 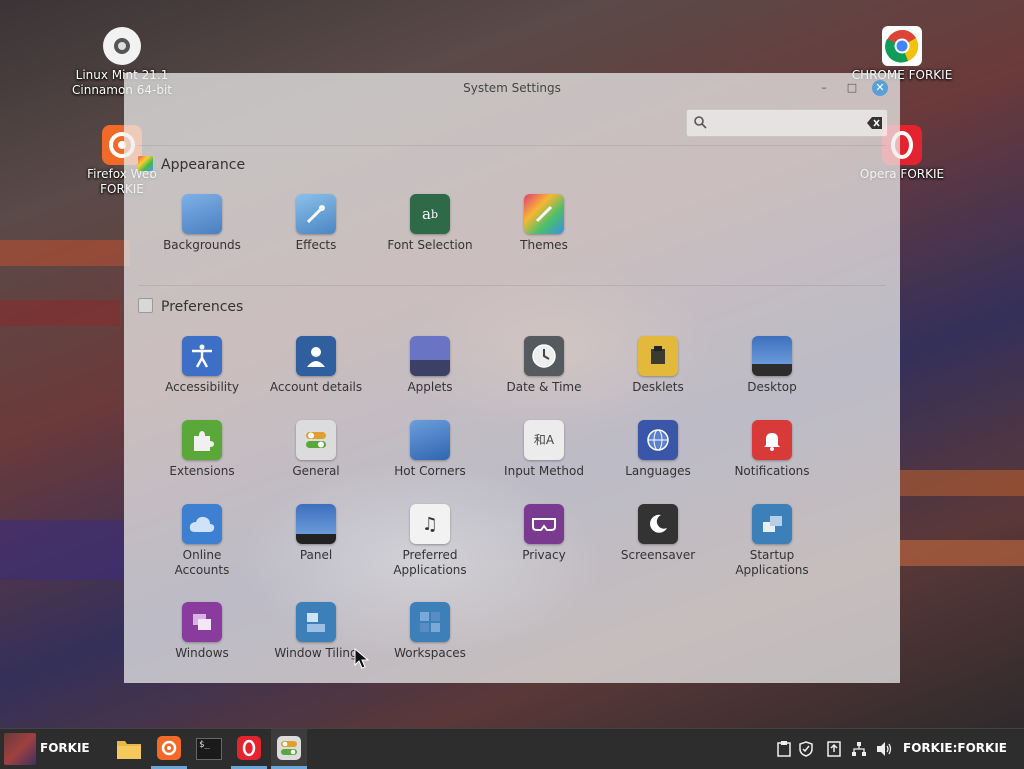 I want to click on settings-item-general: General, so click(x=316, y=449).